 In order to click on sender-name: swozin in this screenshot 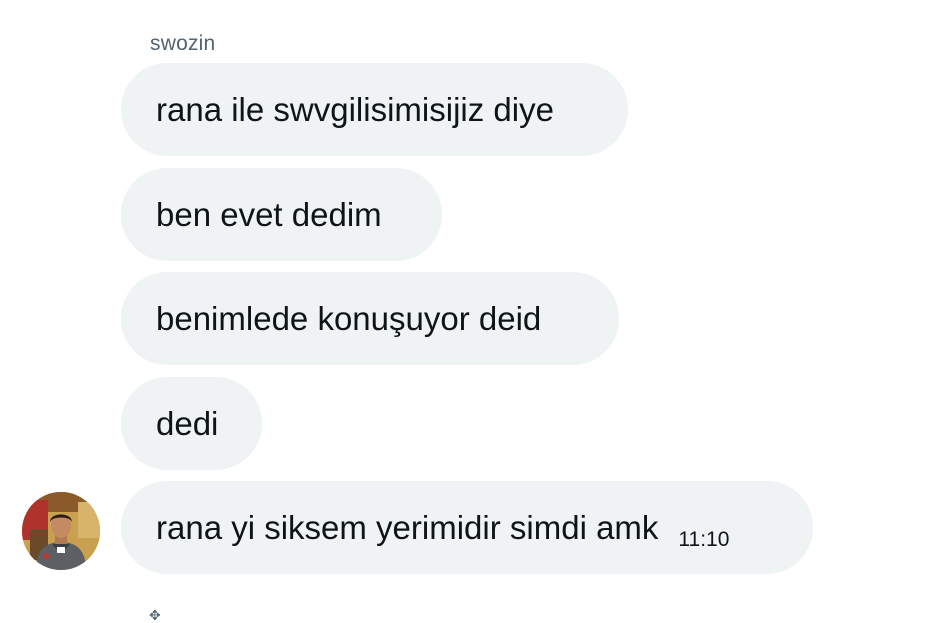, I will do `click(182, 44)`.